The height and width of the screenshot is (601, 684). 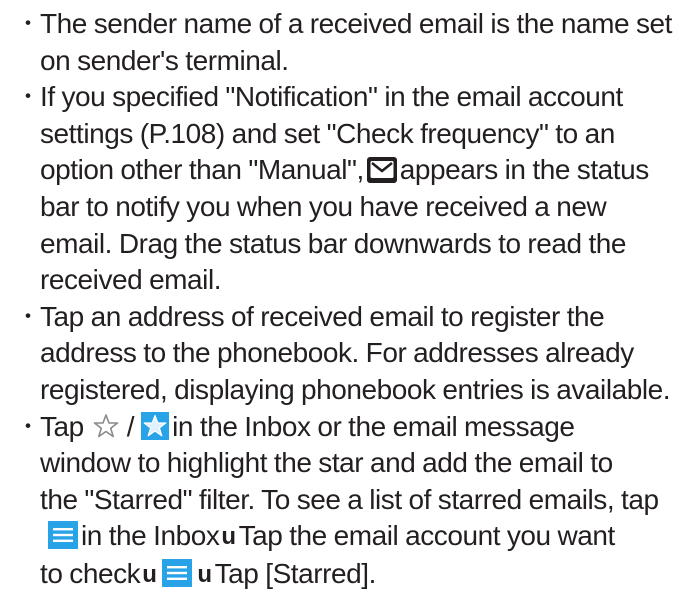 What do you see at coordinates (381, 170) in the screenshot?
I see `envelope-icon` at bounding box center [381, 170].